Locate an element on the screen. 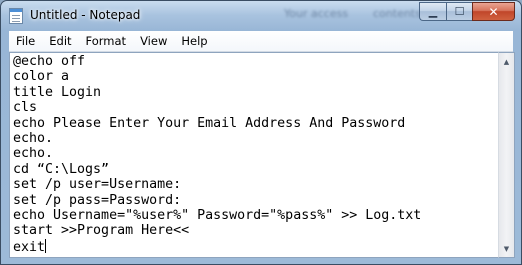 The height and width of the screenshot is (265, 522). minimize-button: ▁ is located at coordinates (432, 11).